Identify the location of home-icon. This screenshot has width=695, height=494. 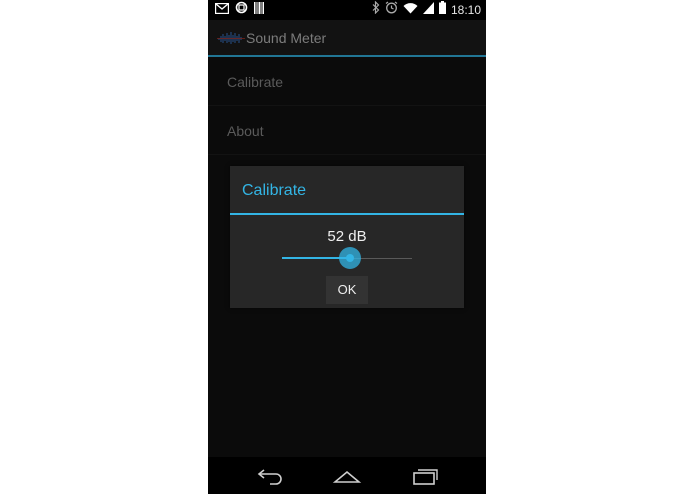
(347, 476).